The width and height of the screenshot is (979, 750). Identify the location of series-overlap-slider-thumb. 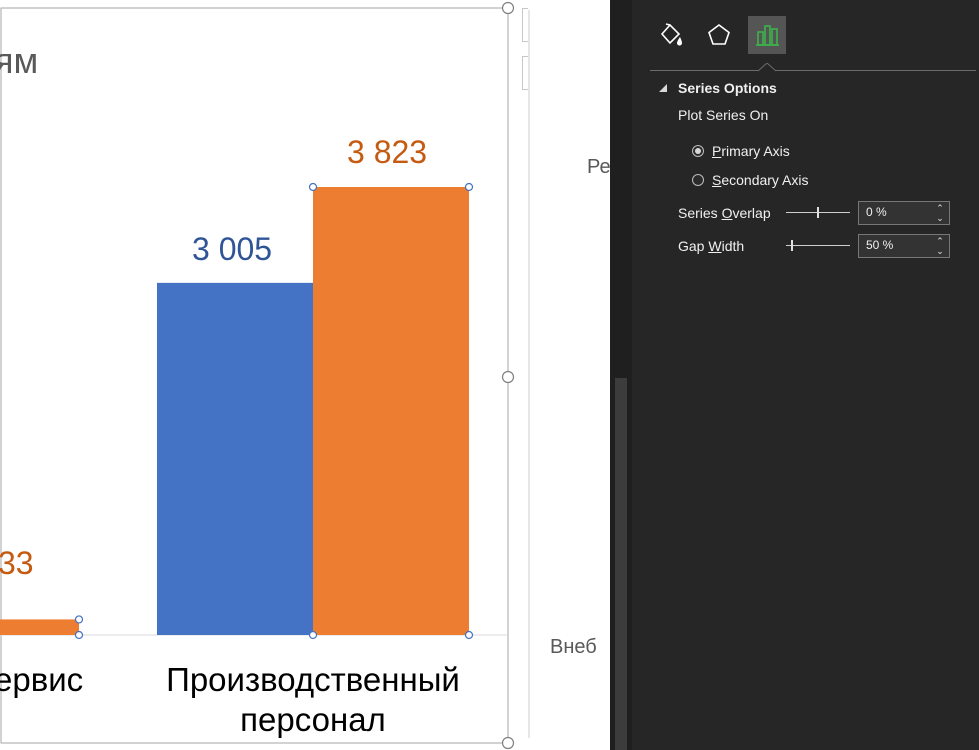
(818, 212).